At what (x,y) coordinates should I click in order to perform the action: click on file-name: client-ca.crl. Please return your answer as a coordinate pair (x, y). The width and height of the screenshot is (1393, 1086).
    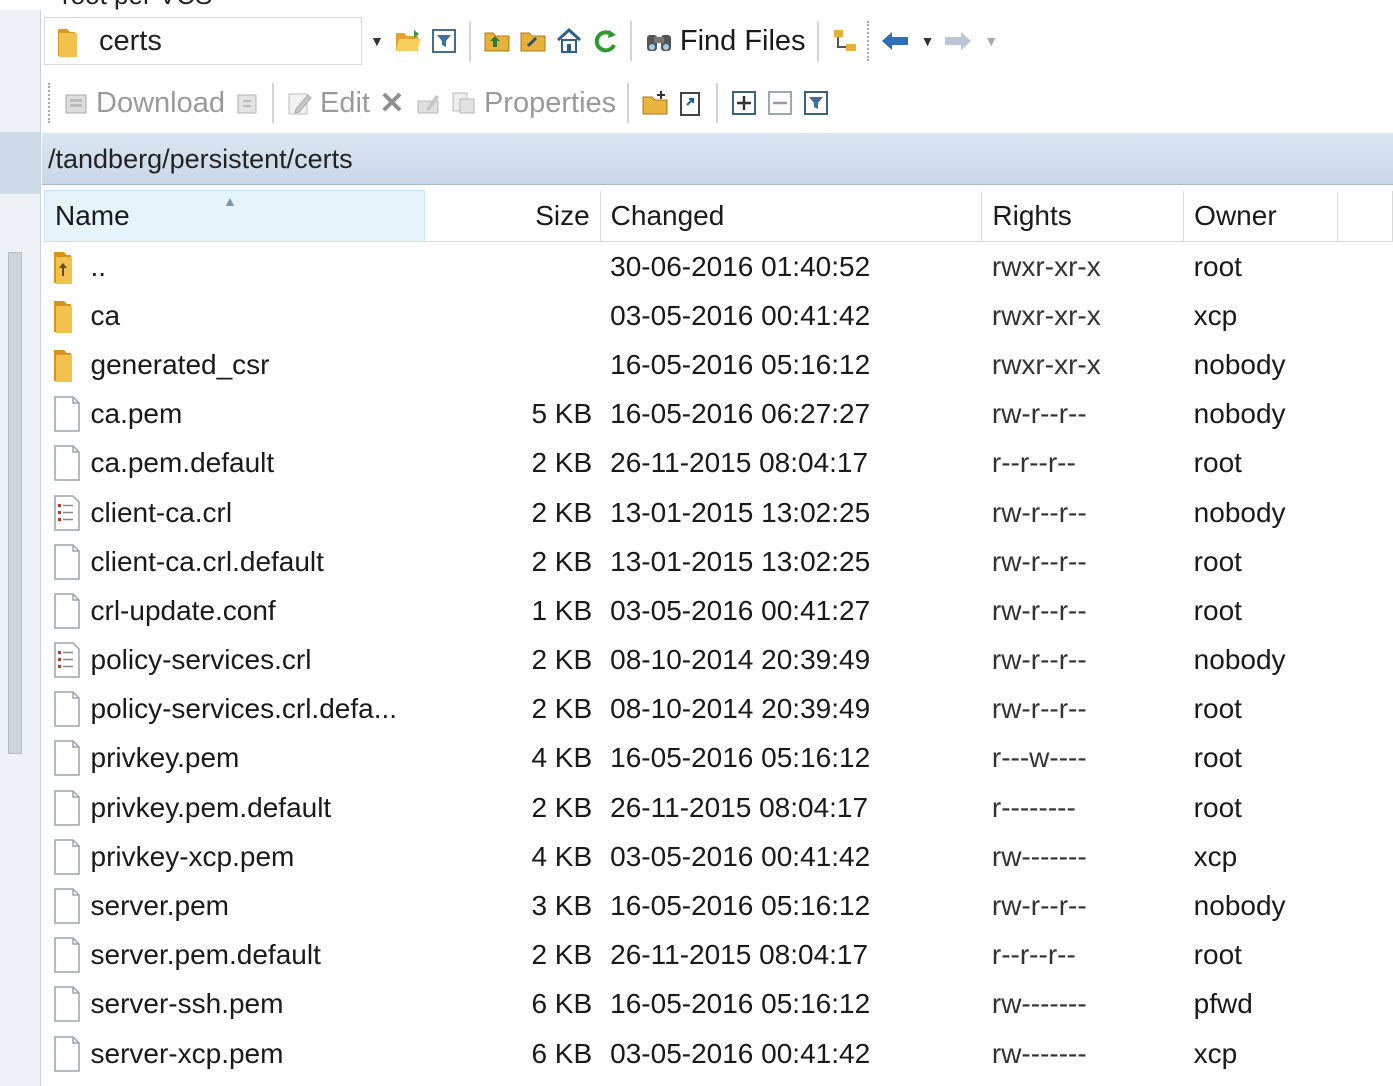
    Looking at the image, I should click on (233, 513).